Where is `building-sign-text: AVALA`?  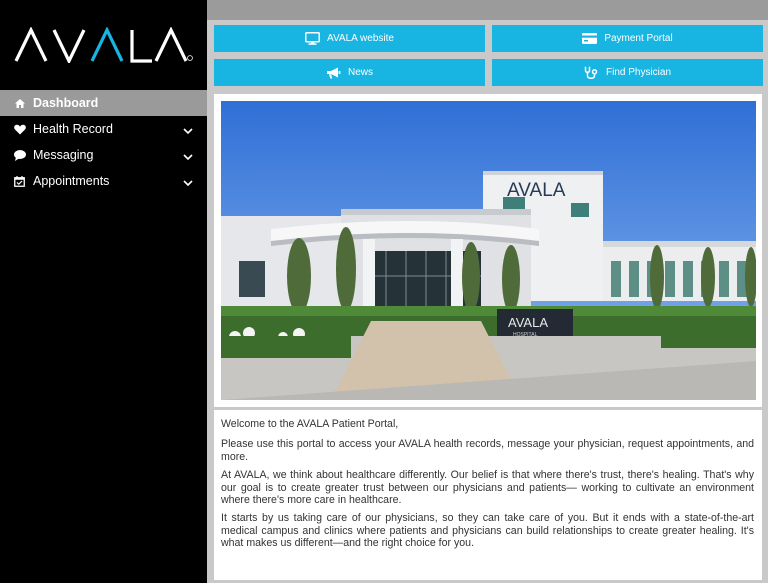 building-sign-text: AVALA is located at coordinates (536, 190).